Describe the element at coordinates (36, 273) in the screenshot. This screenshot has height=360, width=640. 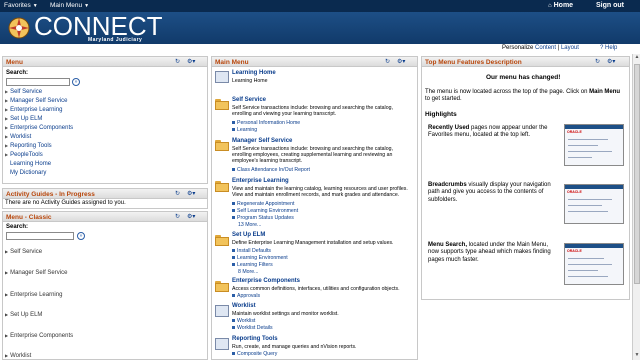
I see `classic-item-manager-self-service: ▶ Manager Self Service` at that location.